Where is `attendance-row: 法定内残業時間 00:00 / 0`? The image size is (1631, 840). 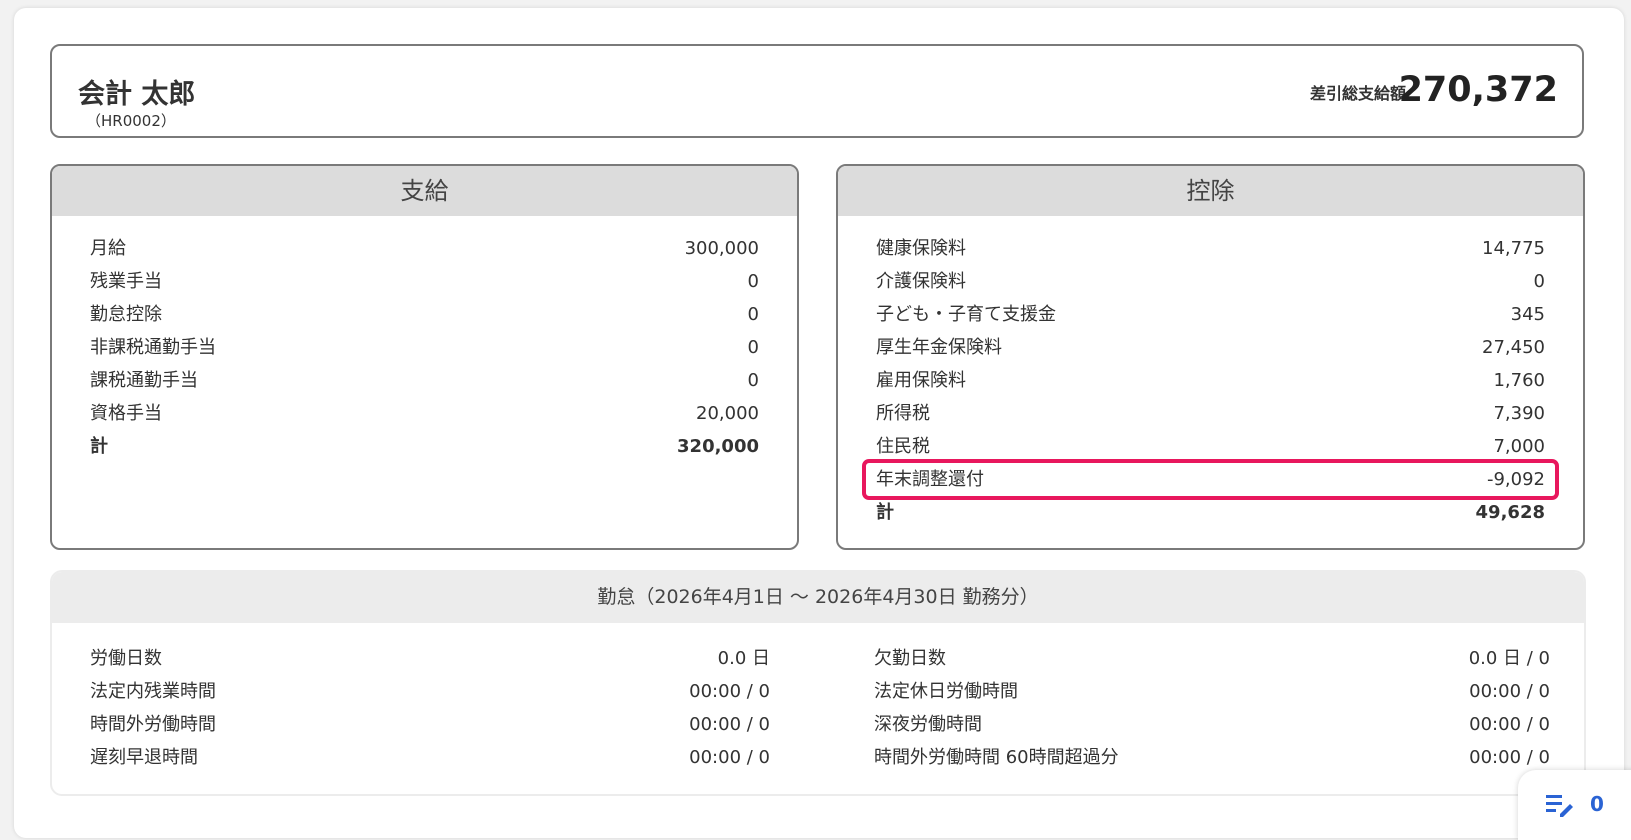 attendance-row: 法定内残業時間 00:00 / 0 is located at coordinates (430, 691).